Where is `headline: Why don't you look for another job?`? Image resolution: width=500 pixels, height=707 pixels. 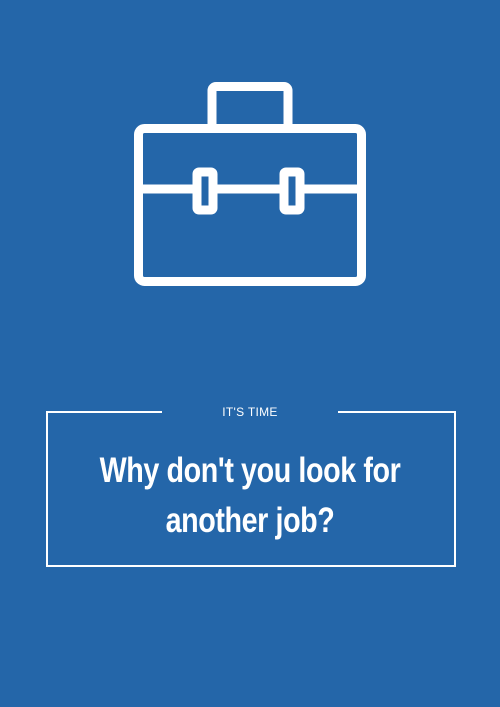 headline: Why don't you look for another job? is located at coordinates (250, 495).